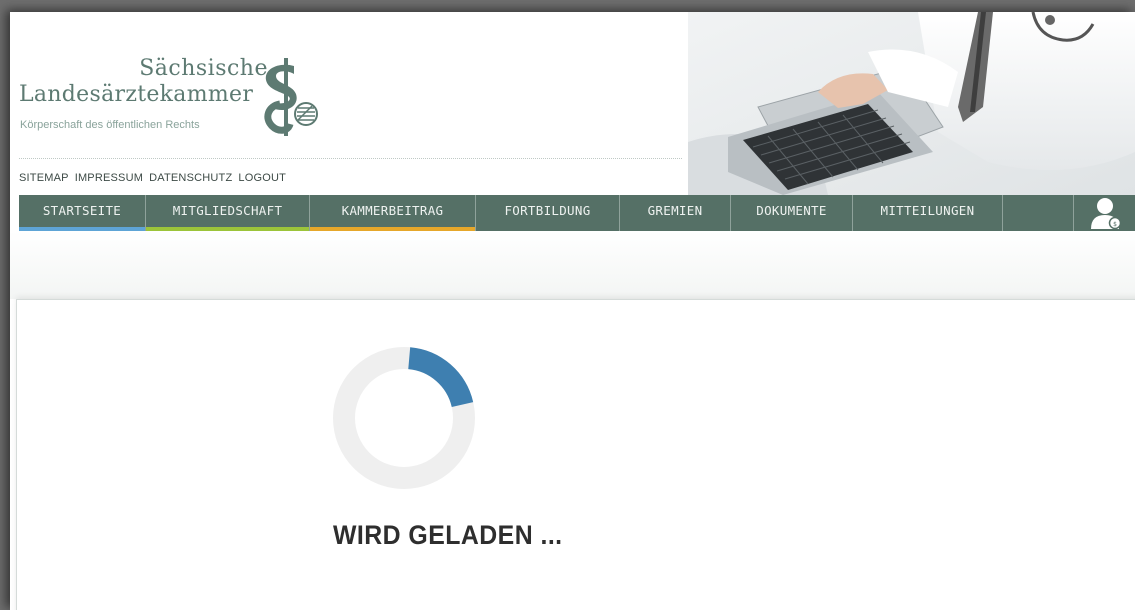 The height and width of the screenshot is (610, 1135). Describe the element at coordinates (227, 210) in the screenshot. I see `nav-item-label: MITGLIEDSCHAFT` at that location.